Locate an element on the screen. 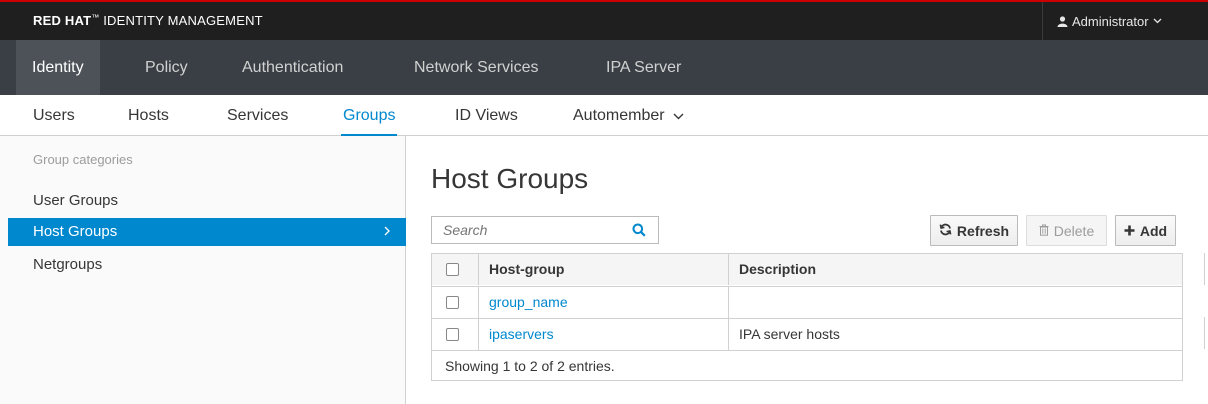  host-group-link: group_name is located at coordinates (528, 302).